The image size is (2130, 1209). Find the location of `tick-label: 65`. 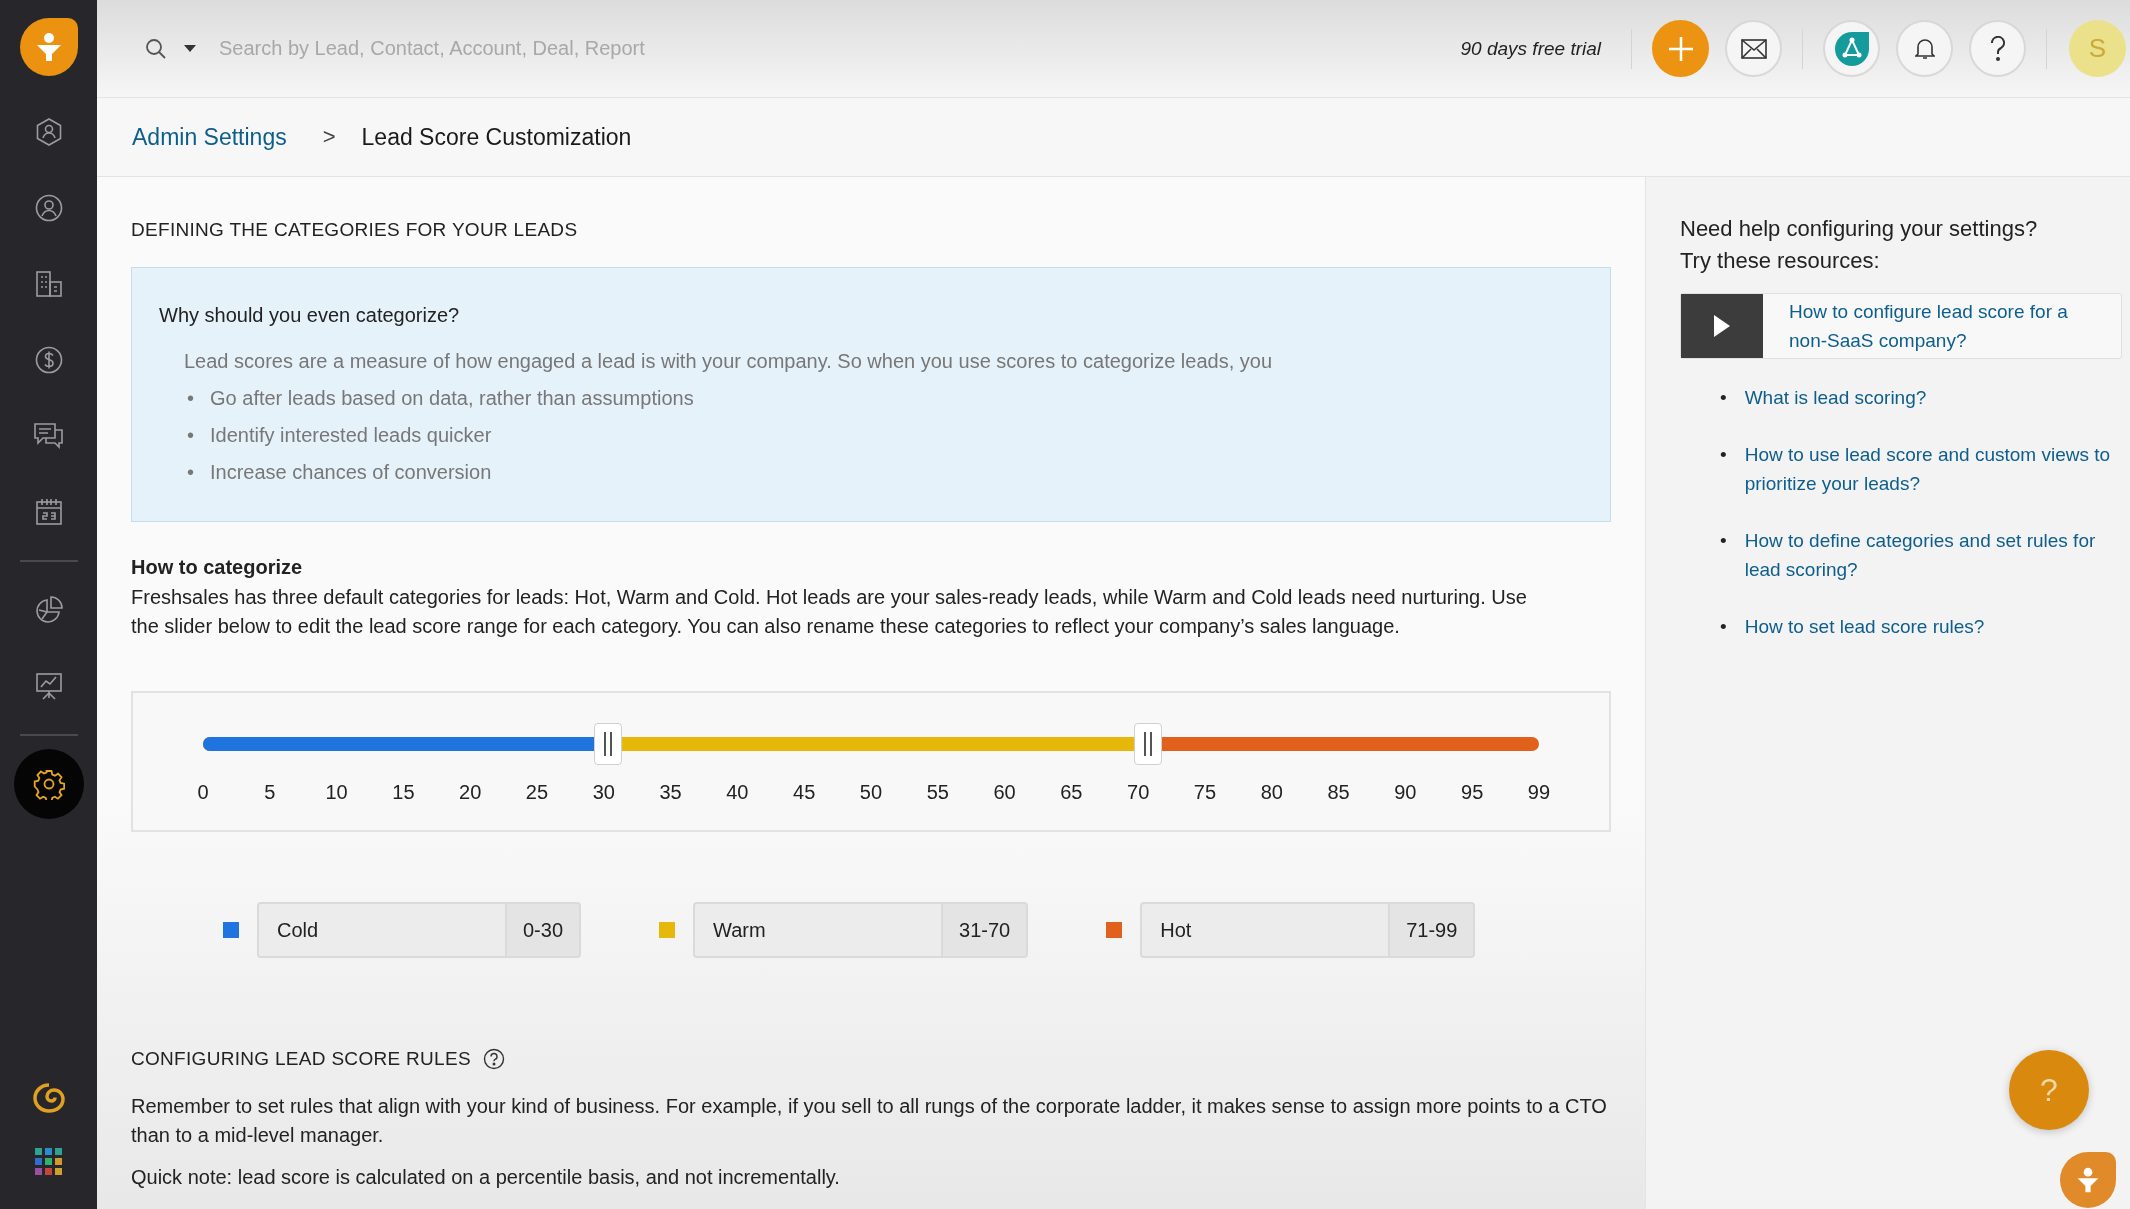

tick-label: 65 is located at coordinates (1071, 792).